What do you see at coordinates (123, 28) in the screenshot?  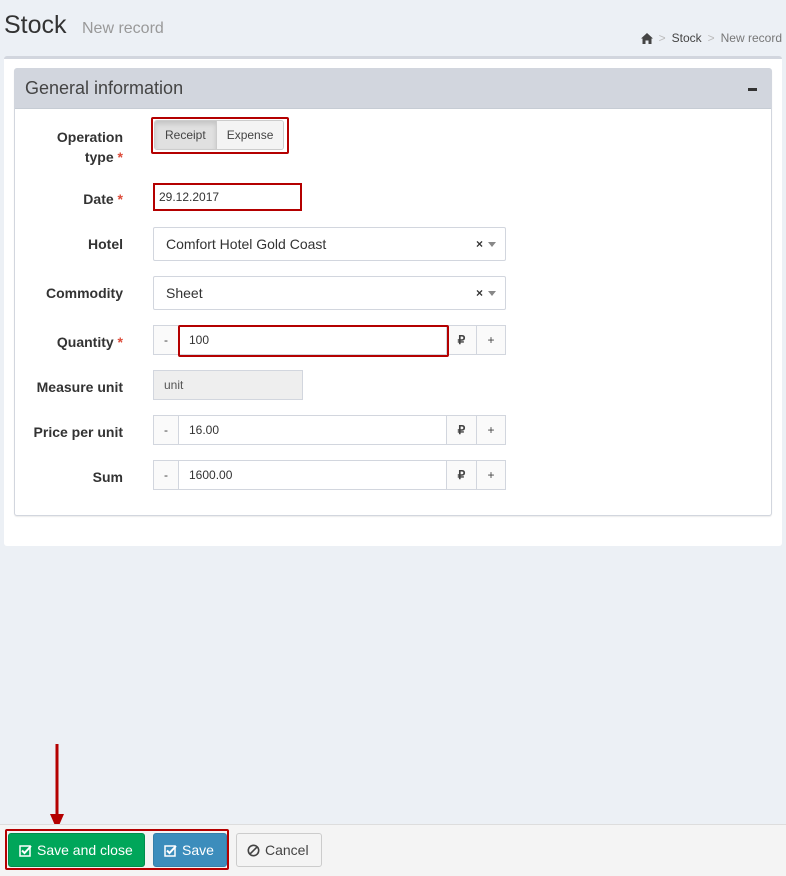 I see `page-subtitle: New record` at bounding box center [123, 28].